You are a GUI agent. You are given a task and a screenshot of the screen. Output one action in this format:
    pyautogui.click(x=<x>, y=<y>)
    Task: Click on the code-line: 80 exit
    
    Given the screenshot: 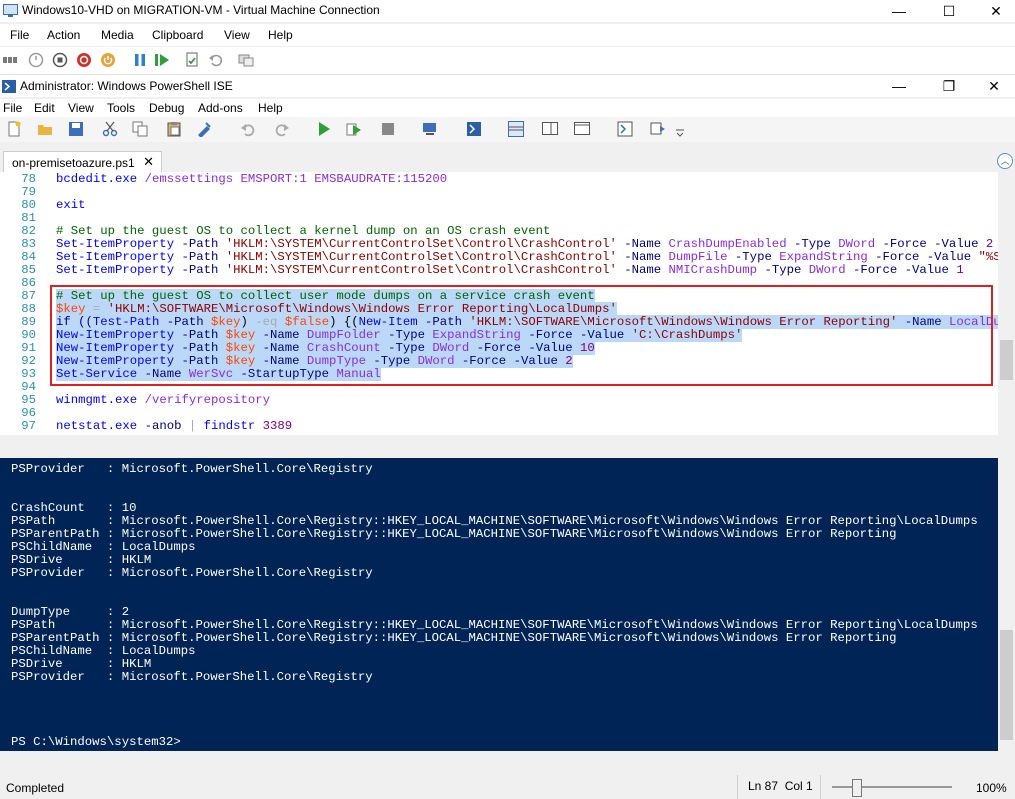 What is the action you would take?
    pyautogui.click(x=53, y=205)
    